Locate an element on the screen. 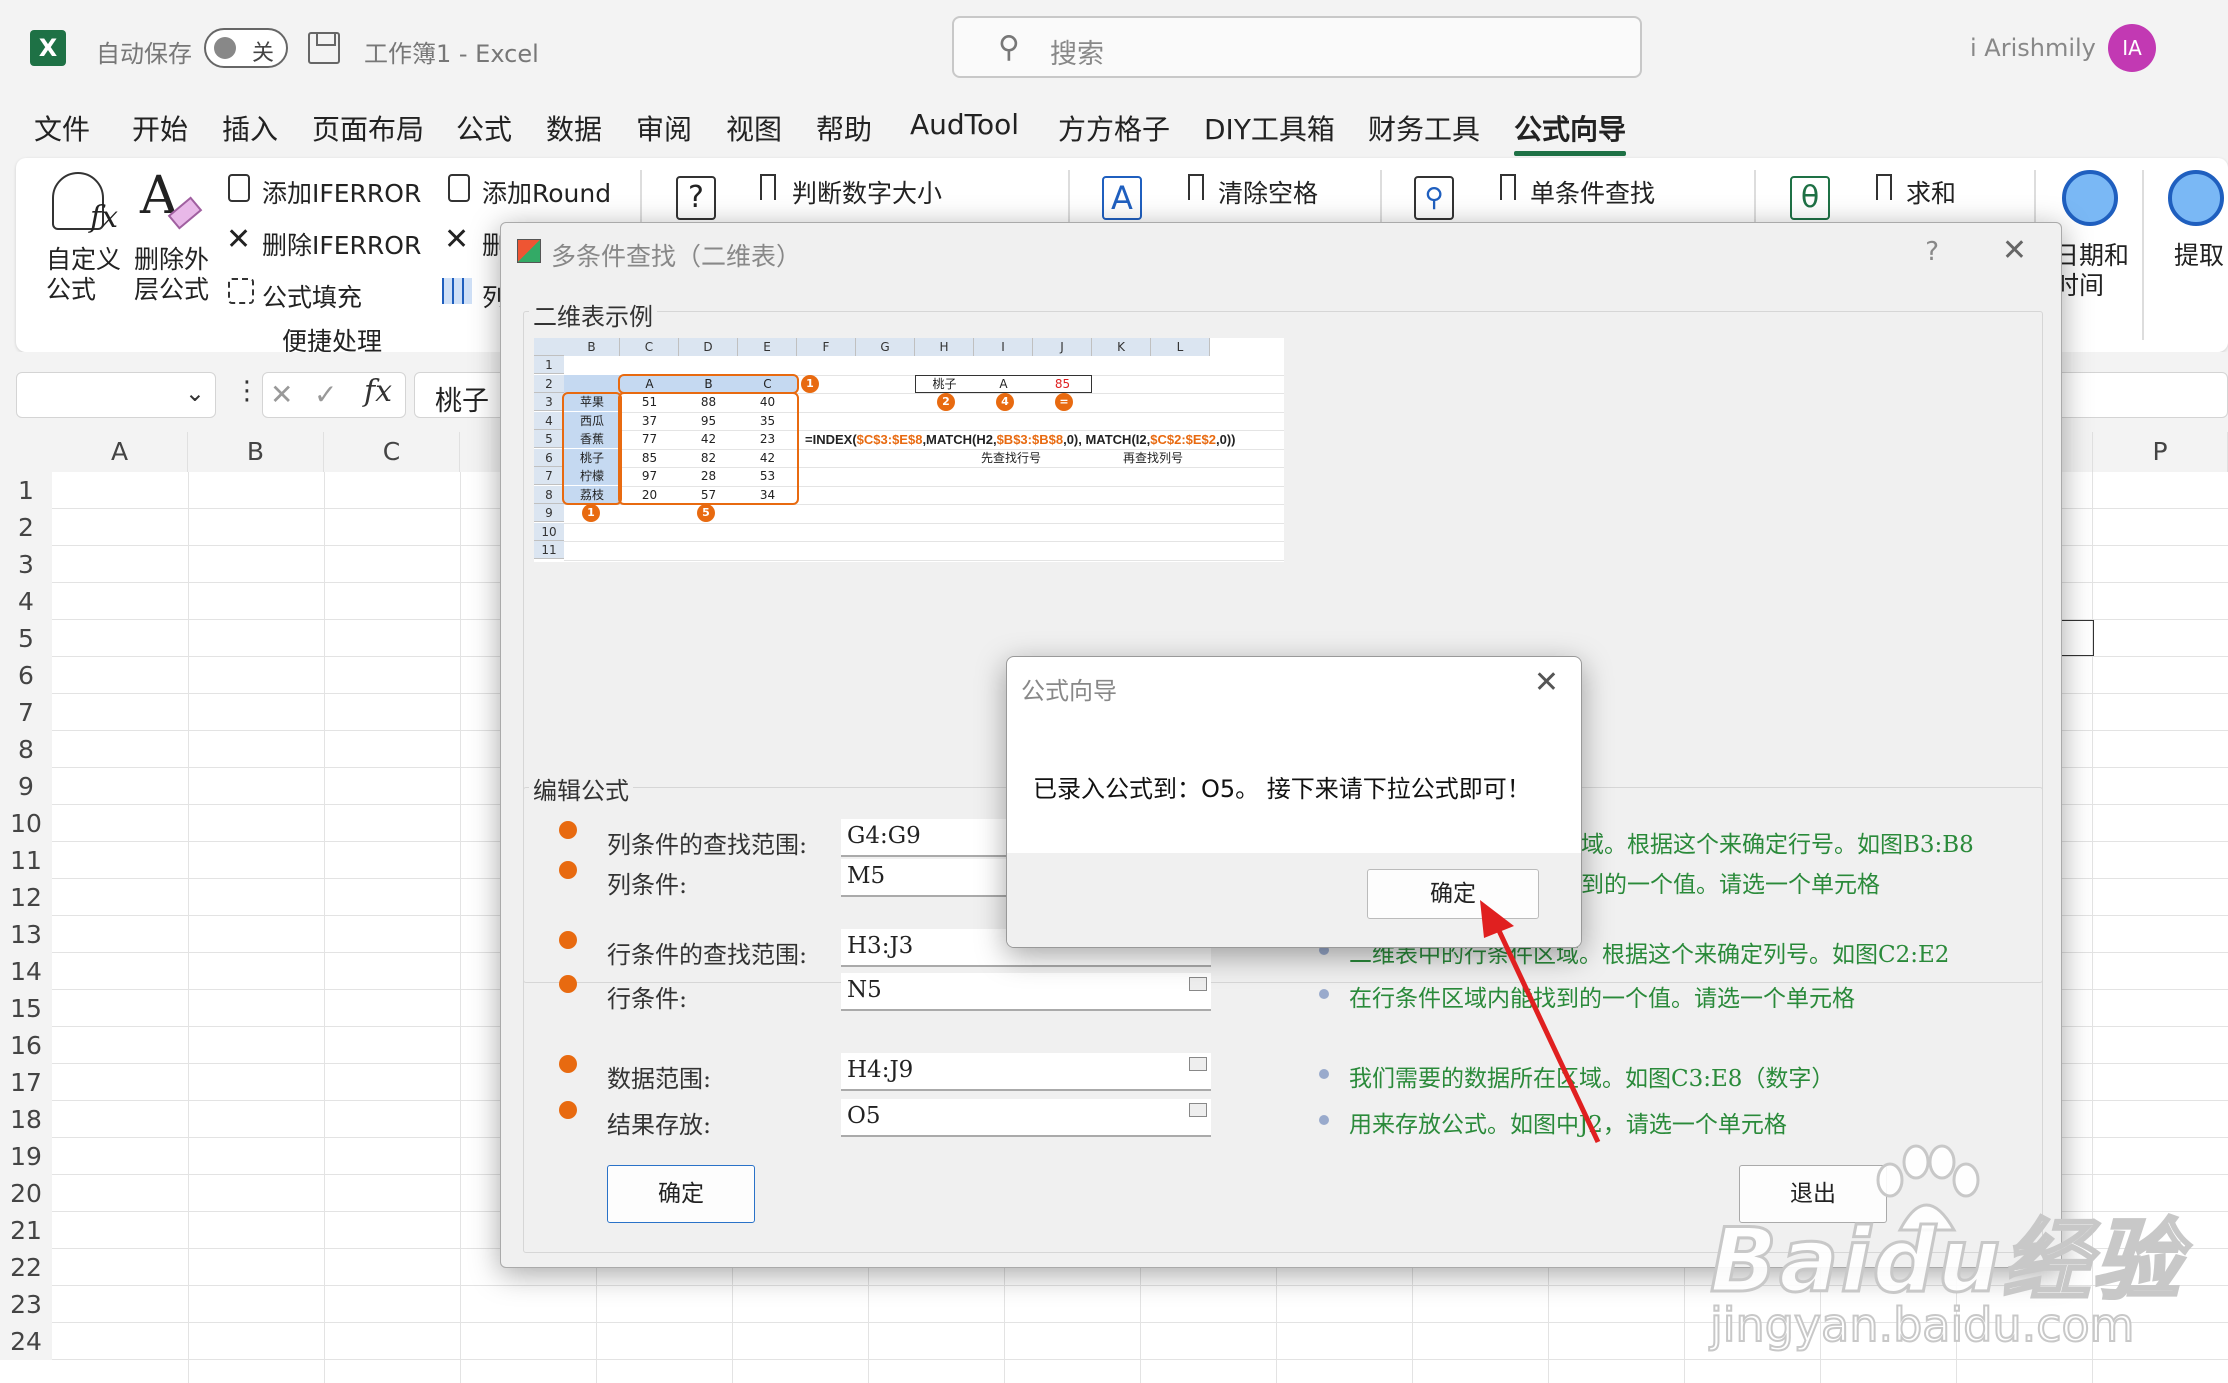  extract-button: 提取 is located at coordinates (2199, 254).